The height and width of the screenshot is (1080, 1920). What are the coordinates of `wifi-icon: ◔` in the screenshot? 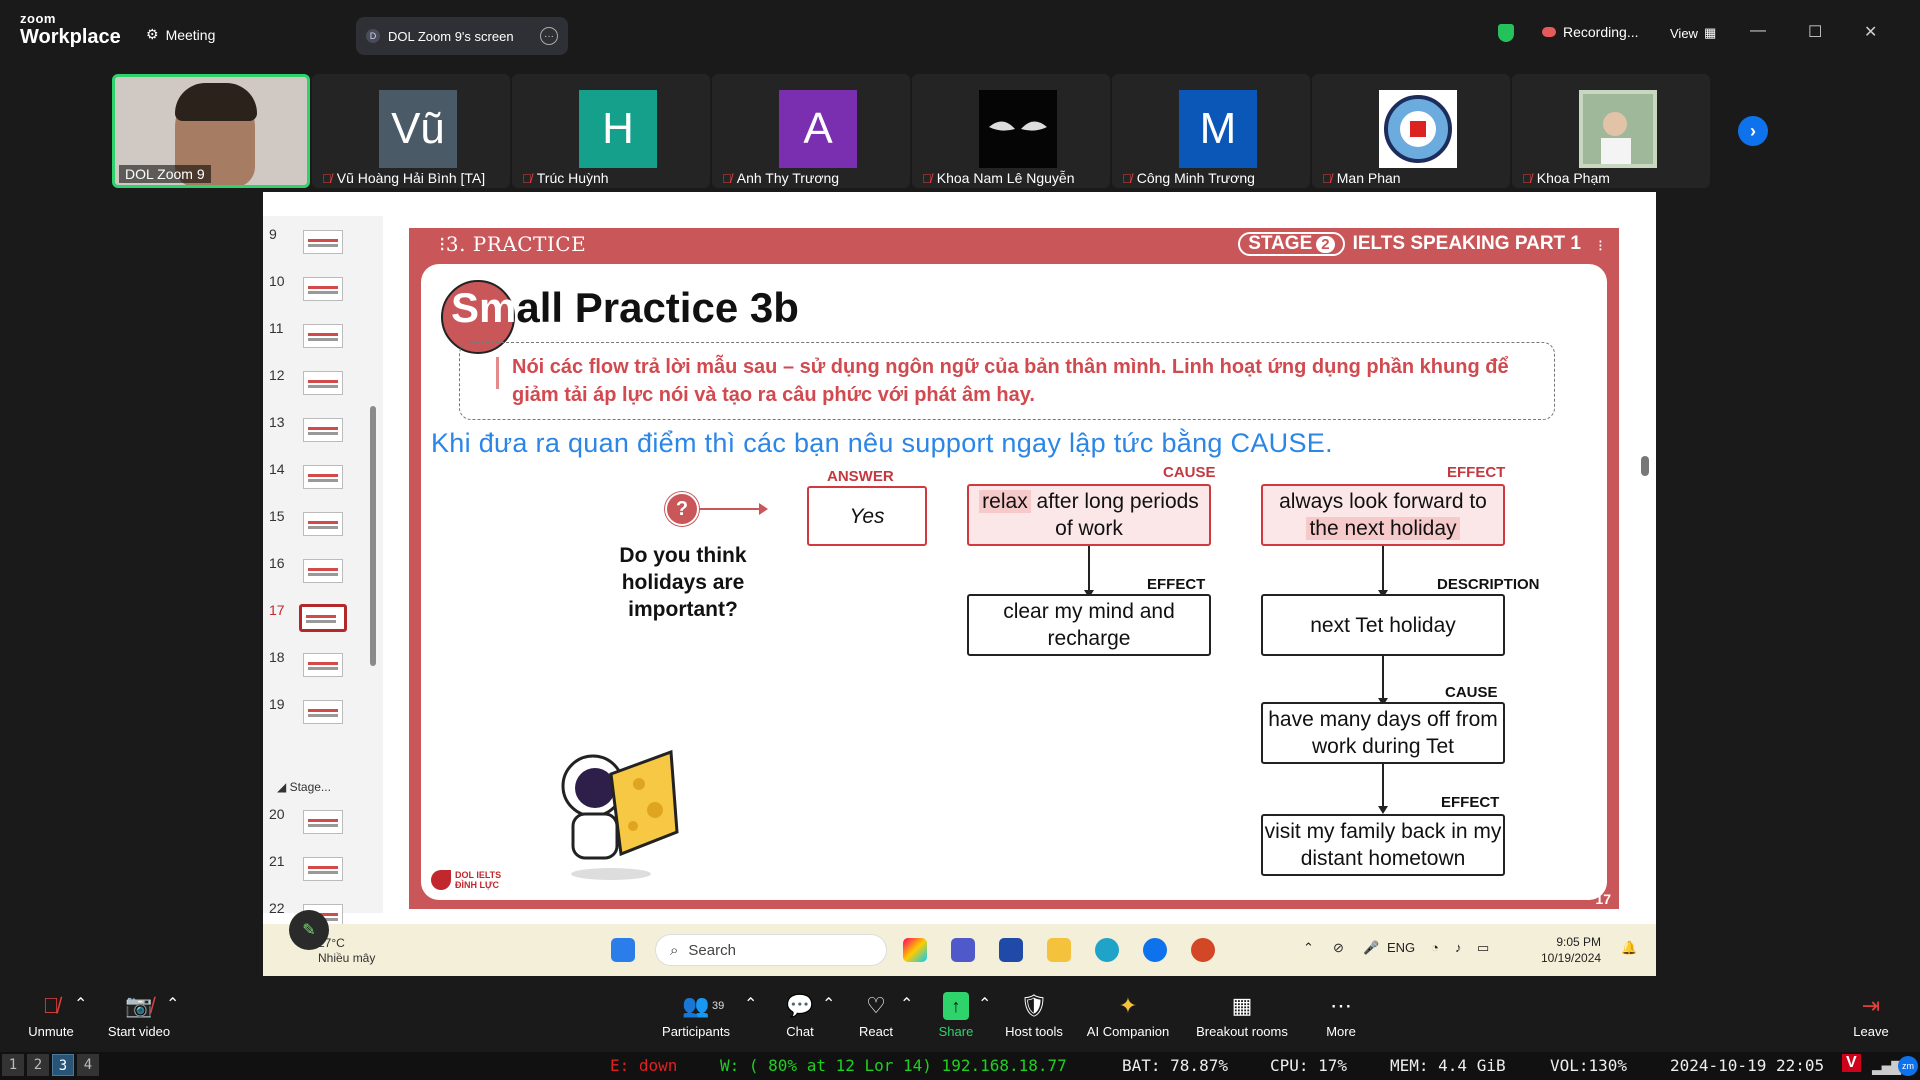 It's located at (1435, 947).